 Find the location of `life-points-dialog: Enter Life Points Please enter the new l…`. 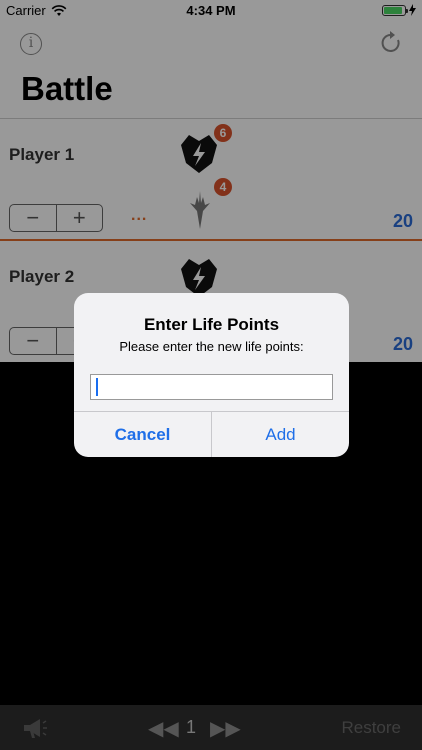

life-points-dialog: Enter Life Points Please enter the new l… is located at coordinates (211, 375).